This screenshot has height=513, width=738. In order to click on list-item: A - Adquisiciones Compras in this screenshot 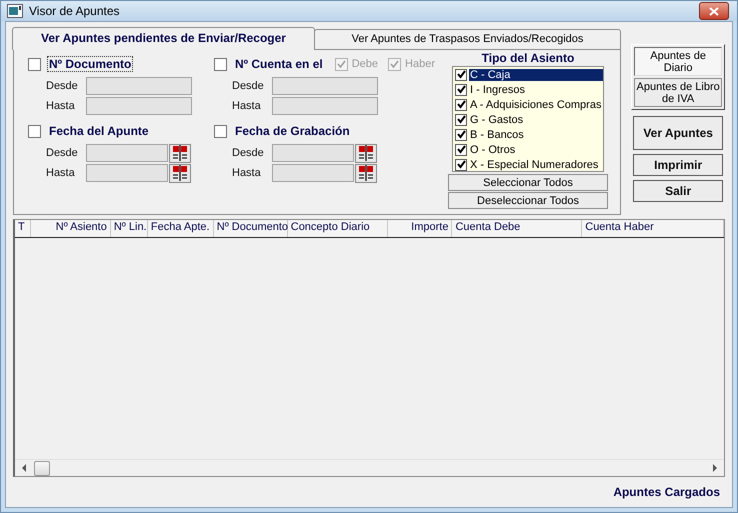, I will do `click(528, 104)`.